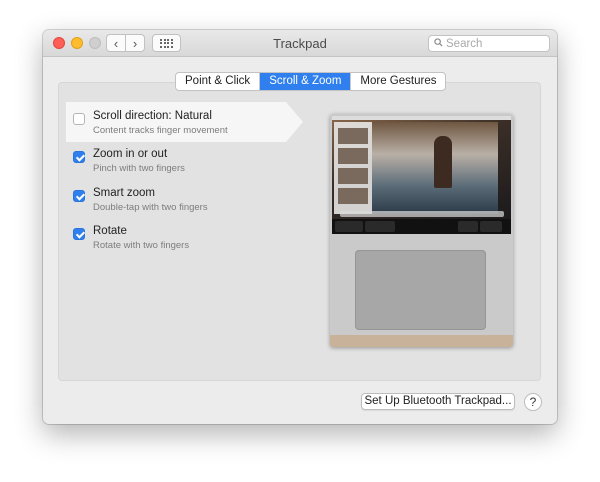 Image resolution: width=600 pixels, height=482 pixels. Describe the element at coordinates (218, 81) in the screenshot. I see `tab-point-click: Point & Click` at that location.